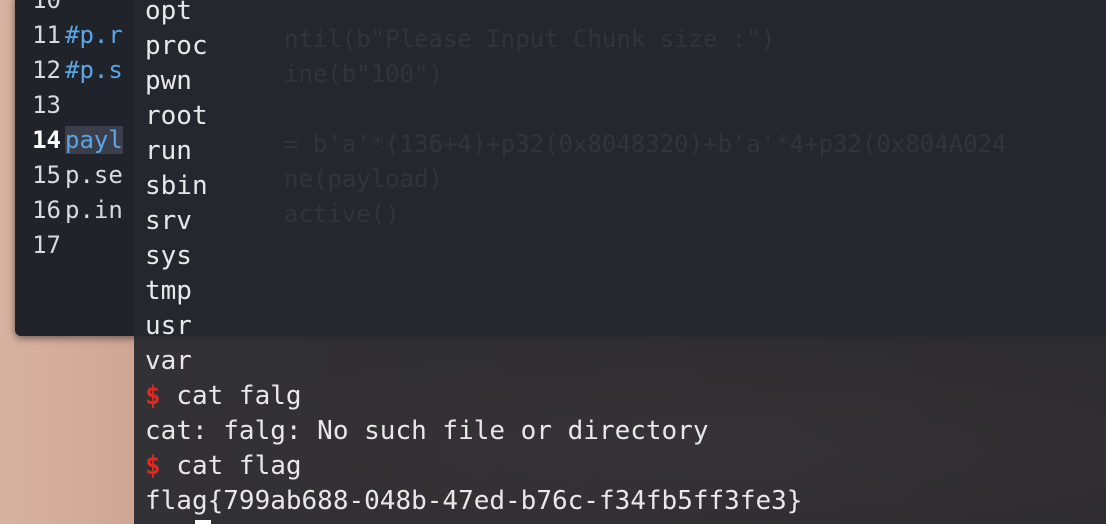 Image resolution: width=1106 pixels, height=524 pixels. Describe the element at coordinates (94, 175) in the screenshot. I see `code-text: p.se` at that location.